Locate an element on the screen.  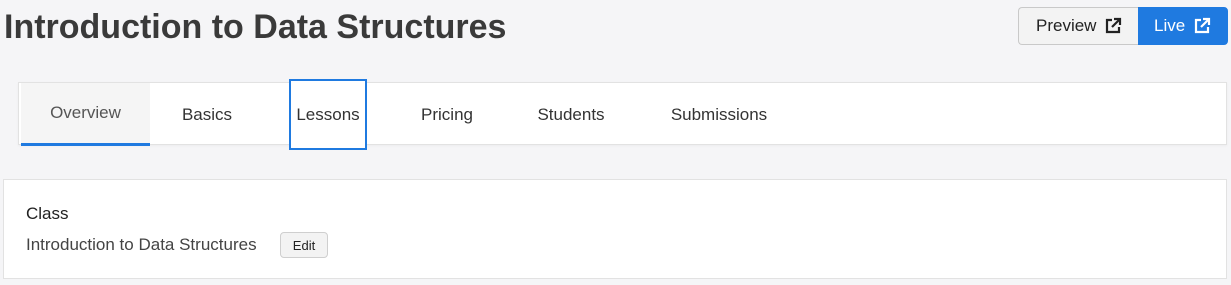
tab-submissions: Submissions is located at coordinates (719, 114).